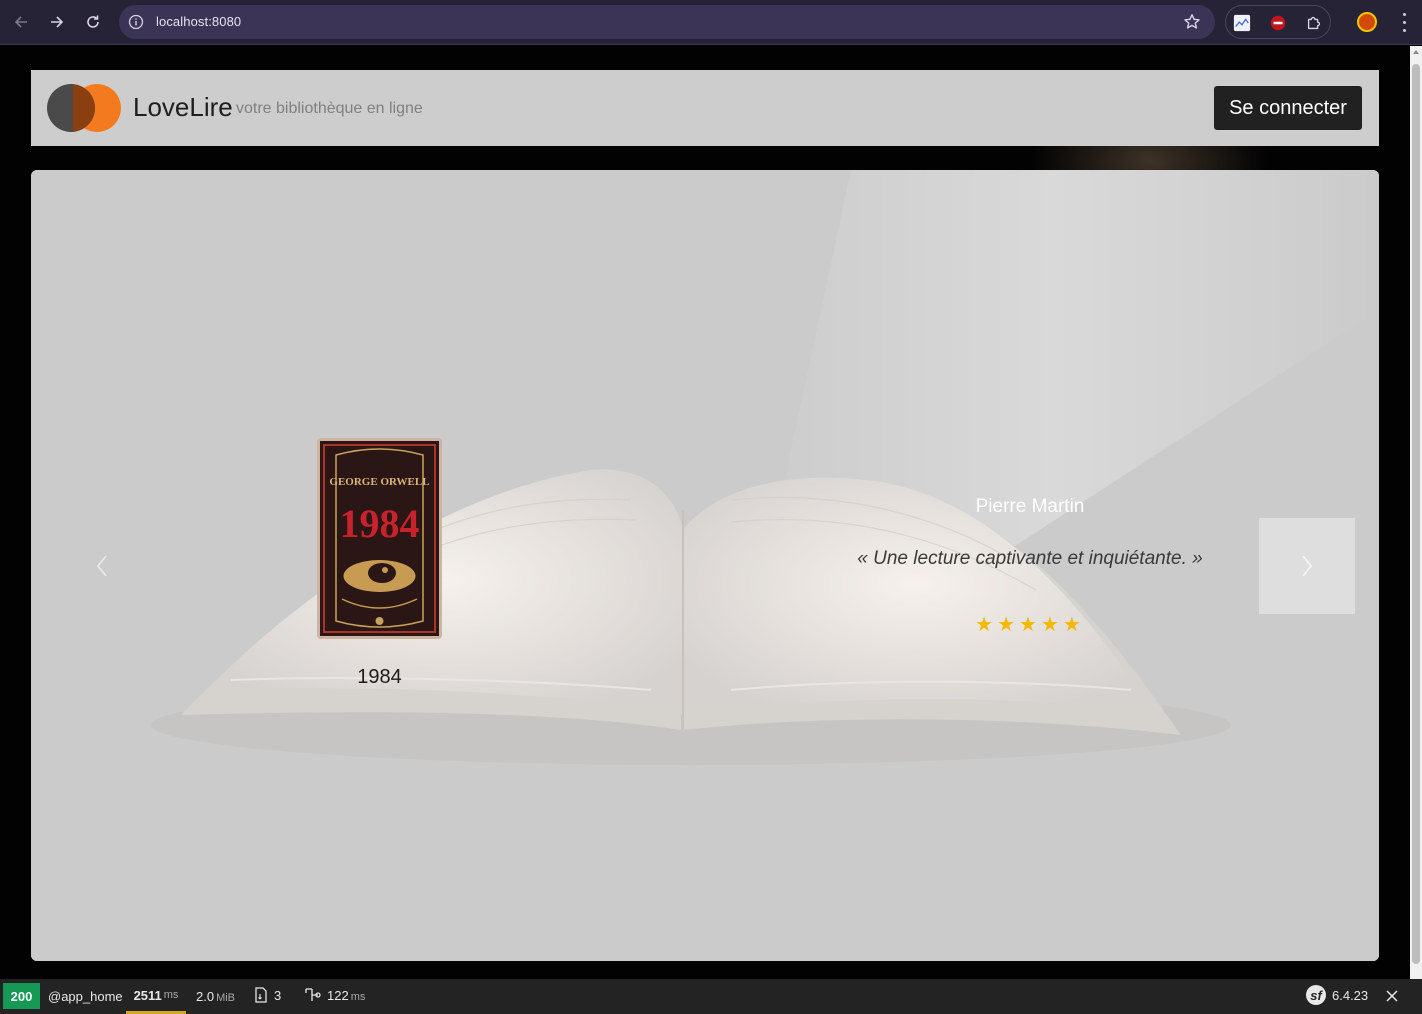 Image resolution: width=1422 pixels, height=1014 pixels. Describe the element at coordinates (205, 996) in the screenshot. I see `memory-value: 2.0` at that location.